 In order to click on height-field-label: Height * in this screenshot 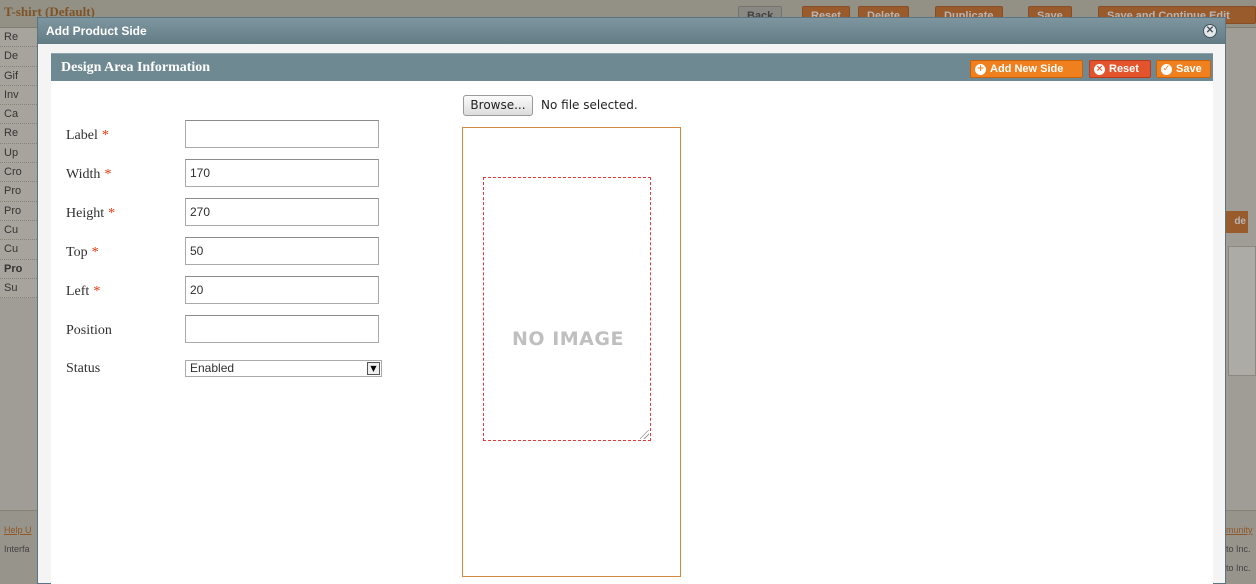, I will do `click(90, 214)`.